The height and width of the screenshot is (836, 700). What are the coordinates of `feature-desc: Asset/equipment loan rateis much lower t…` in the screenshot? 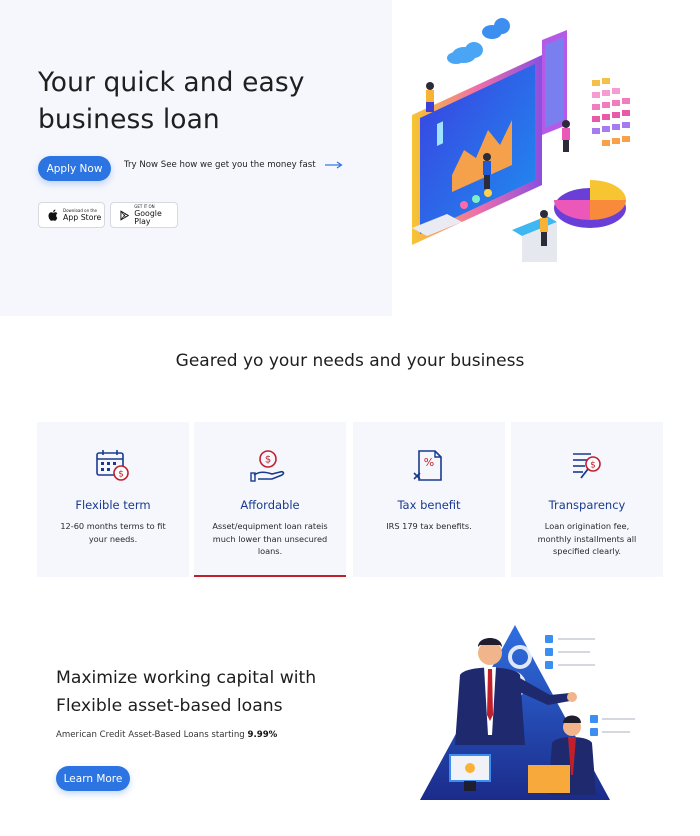 It's located at (270, 539).